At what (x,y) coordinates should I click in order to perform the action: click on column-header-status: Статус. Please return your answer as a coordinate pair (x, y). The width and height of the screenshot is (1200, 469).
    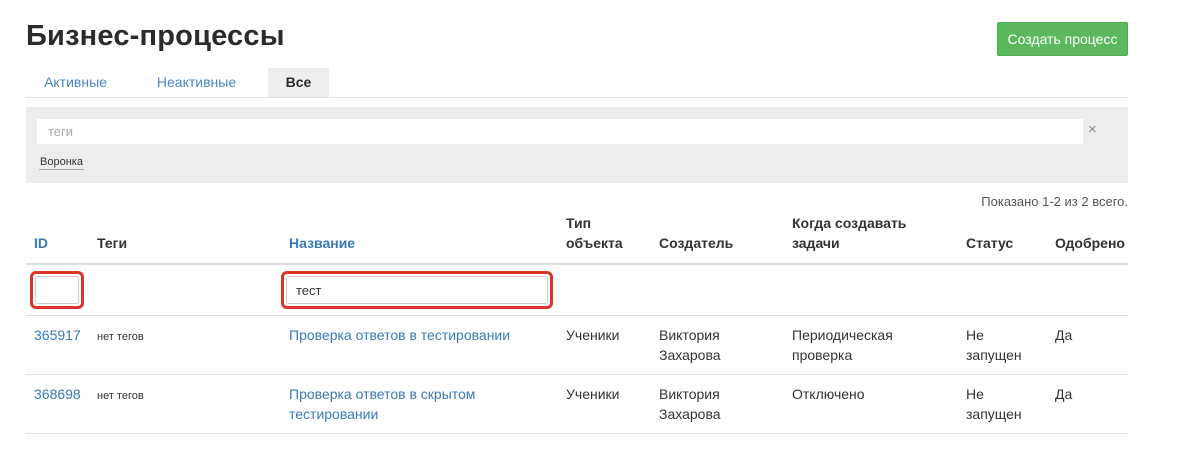
    Looking at the image, I should click on (1002, 239).